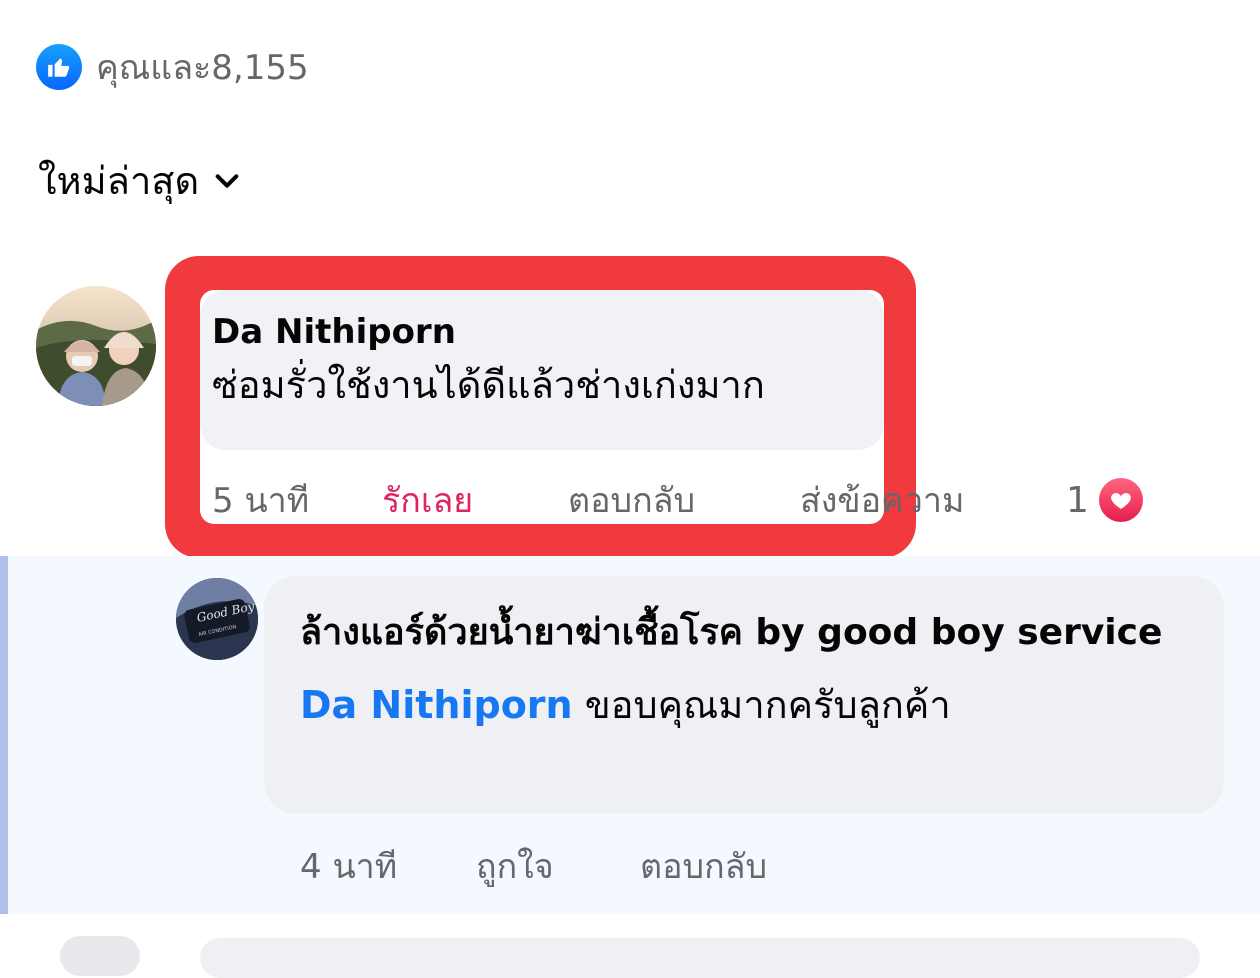 The width and height of the screenshot is (1260, 978). Describe the element at coordinates (882, 500) in the screenshot. I see `send-message-button: ส่งข้อความ` at that location.